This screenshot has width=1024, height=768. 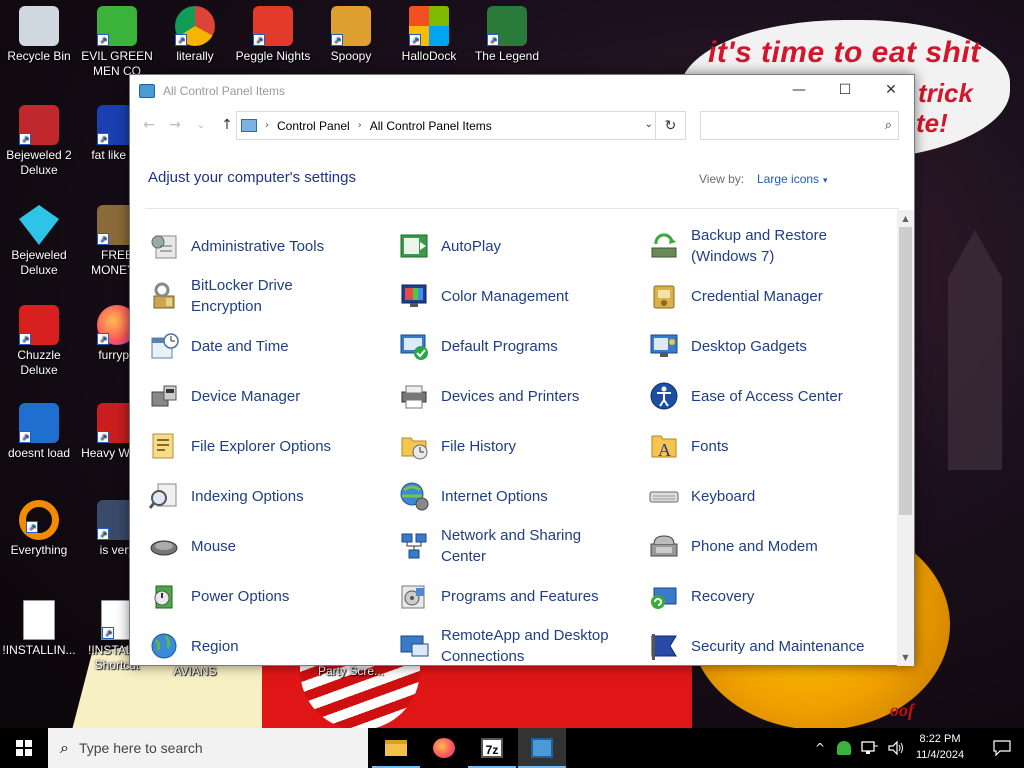 I want to click on control-panel-item: RemoteApp and Desktop Connections, so click(x=523, y=644).